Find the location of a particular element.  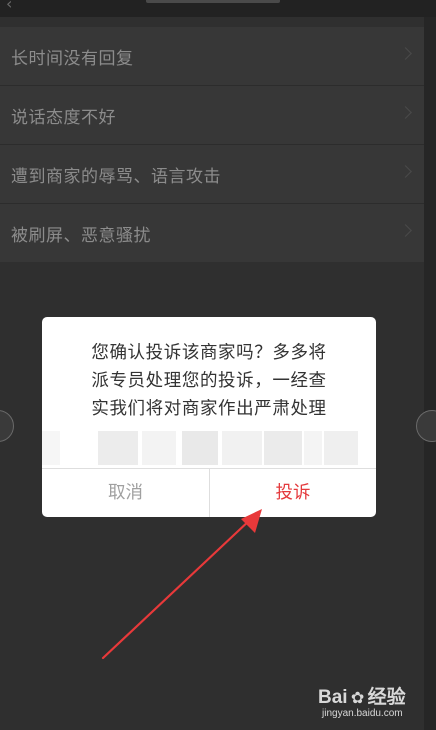

dialog-message-line: 实我们将对商家作出严肃处理 is located at coordinates (209, 409).